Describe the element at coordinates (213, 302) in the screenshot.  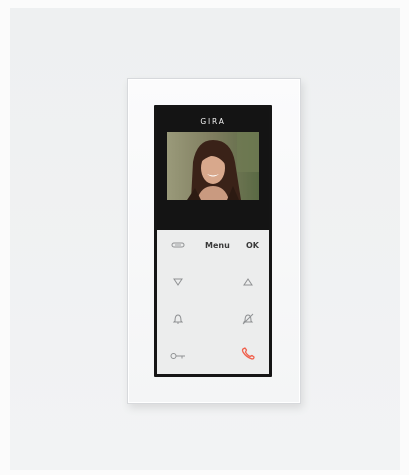
I see `keypad: Menu OK` at that location.